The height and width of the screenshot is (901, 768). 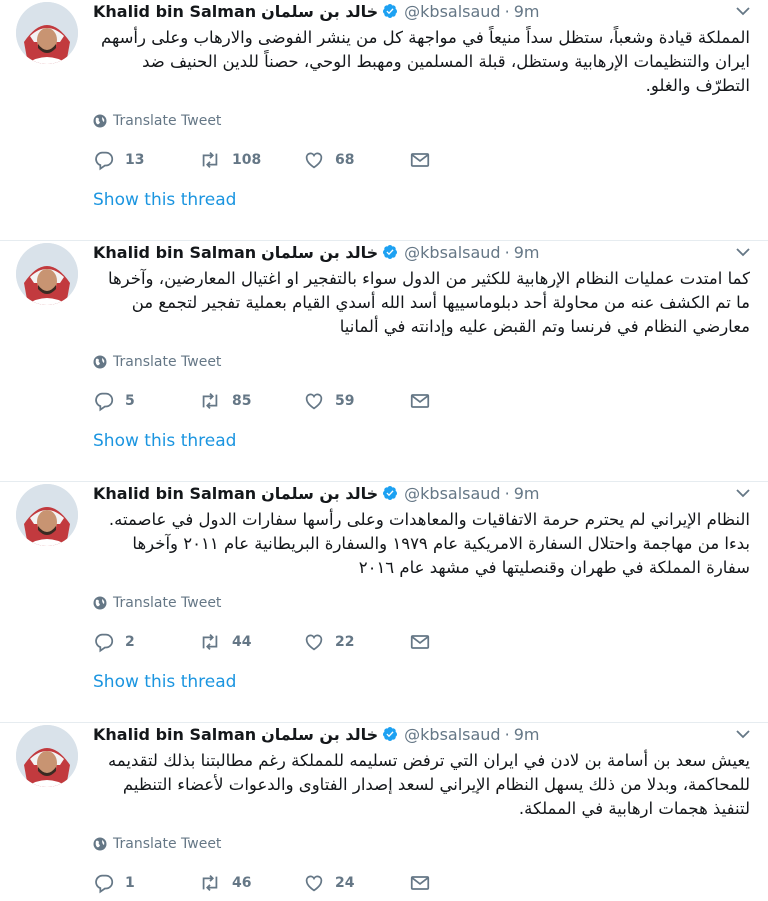 What do you see at coordinates (118, 160) in the screenshot?
I see `reply-button: 13` at bounding box center [118, 160].